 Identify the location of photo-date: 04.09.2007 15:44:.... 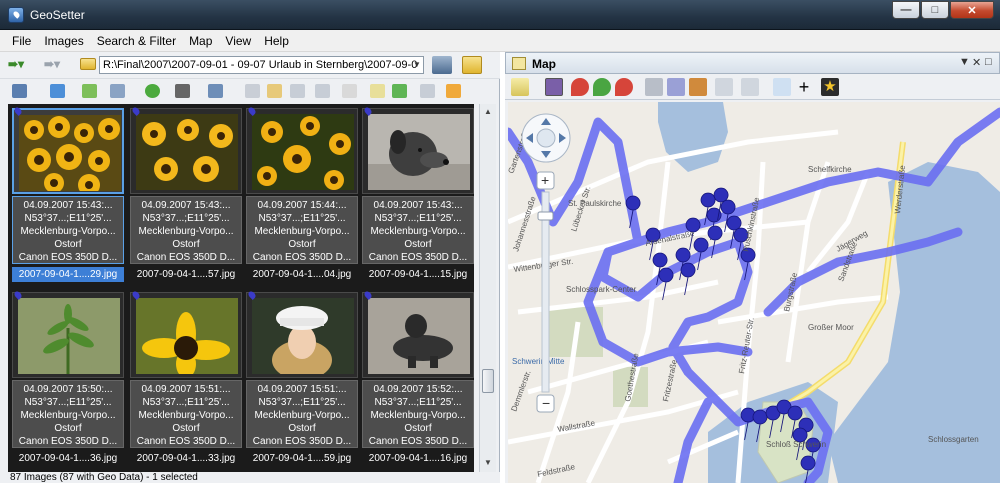
(302, 205).